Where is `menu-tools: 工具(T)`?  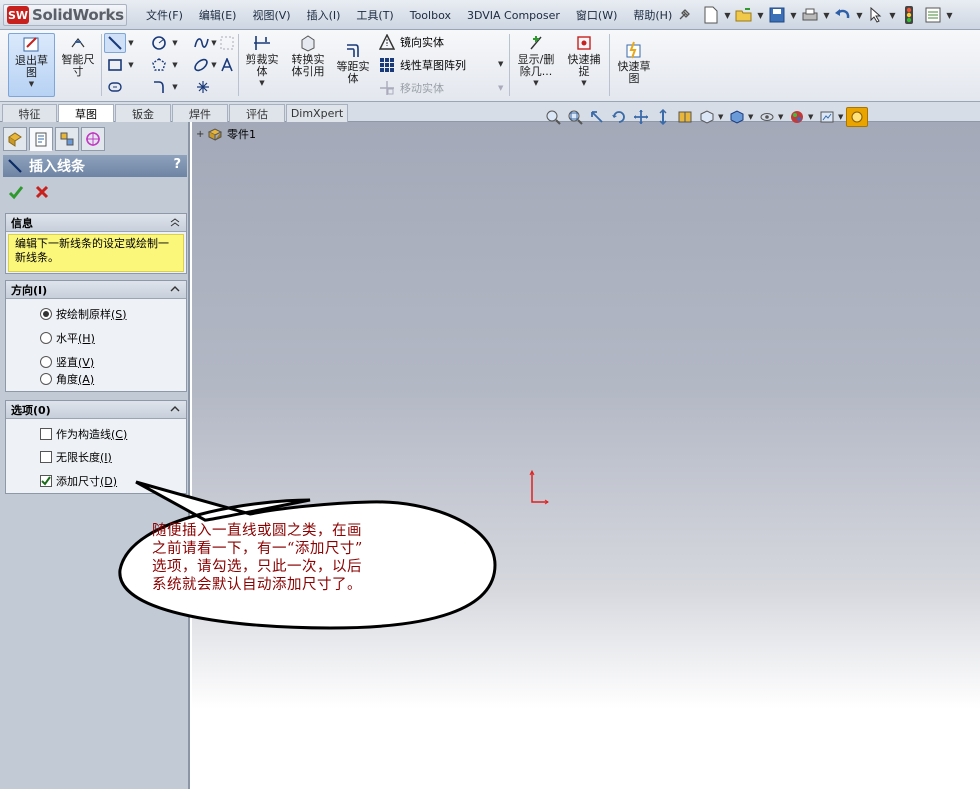
menu-tools: 工具(T) is located at coordinates (374, 15).